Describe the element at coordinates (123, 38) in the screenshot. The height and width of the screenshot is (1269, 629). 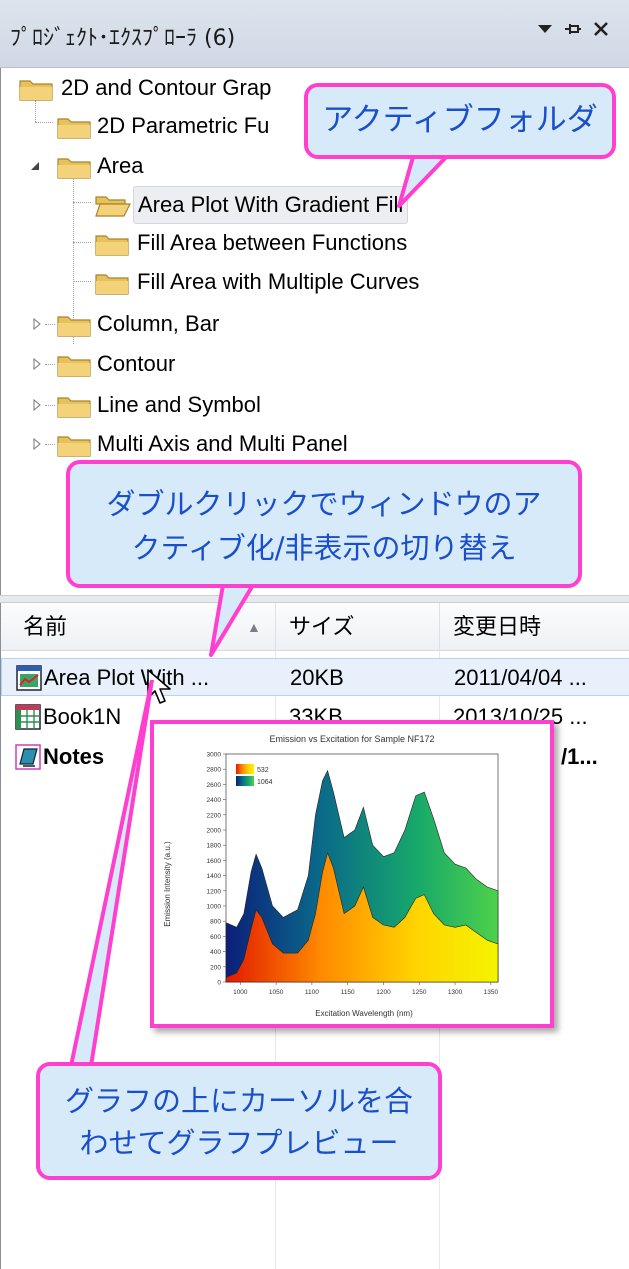
I see `panel-title: ﾌﾟﾛｼﾞｪｸﾄ･ｴｸｽﾌﾟﾛｰﾗ (6)` at that location.